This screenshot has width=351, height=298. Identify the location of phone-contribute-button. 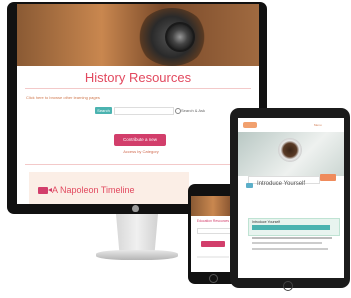
(213, 244).